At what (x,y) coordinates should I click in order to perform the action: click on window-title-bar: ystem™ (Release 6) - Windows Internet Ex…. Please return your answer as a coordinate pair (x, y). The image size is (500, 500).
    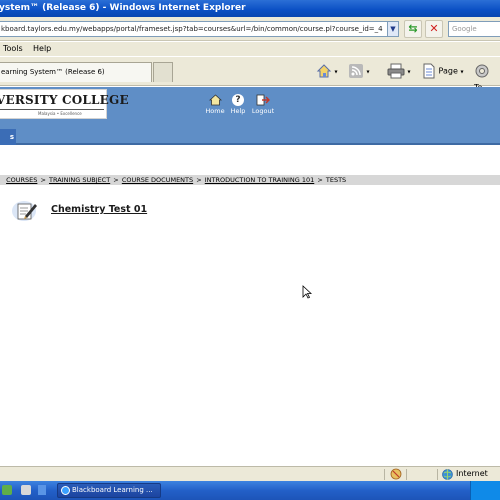
    Looking at the image, I should click on (250, 8).